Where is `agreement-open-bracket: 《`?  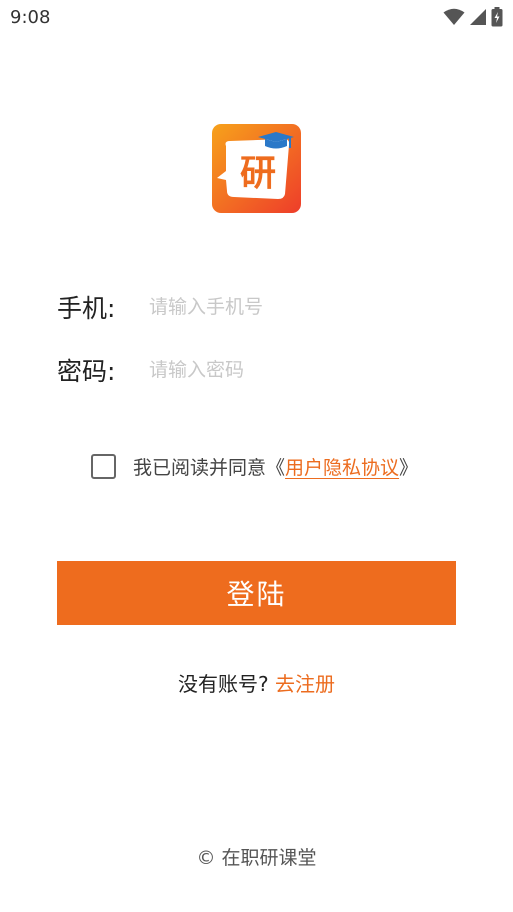
agreement-open-bracket: 《 is located at coordinates (276, 468).